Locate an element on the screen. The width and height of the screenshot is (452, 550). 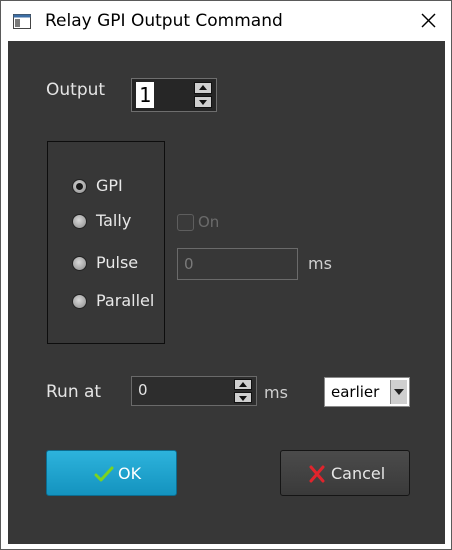
cancel-button-label: Cancel is located at coordinates (358, 473).